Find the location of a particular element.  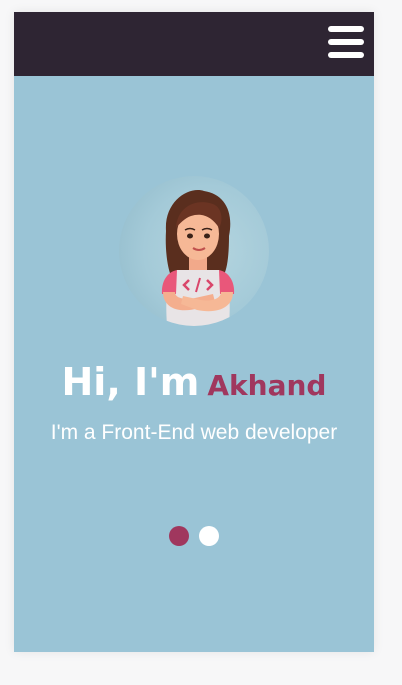

developer-name: Akhand is located at coordinates (267, 385).